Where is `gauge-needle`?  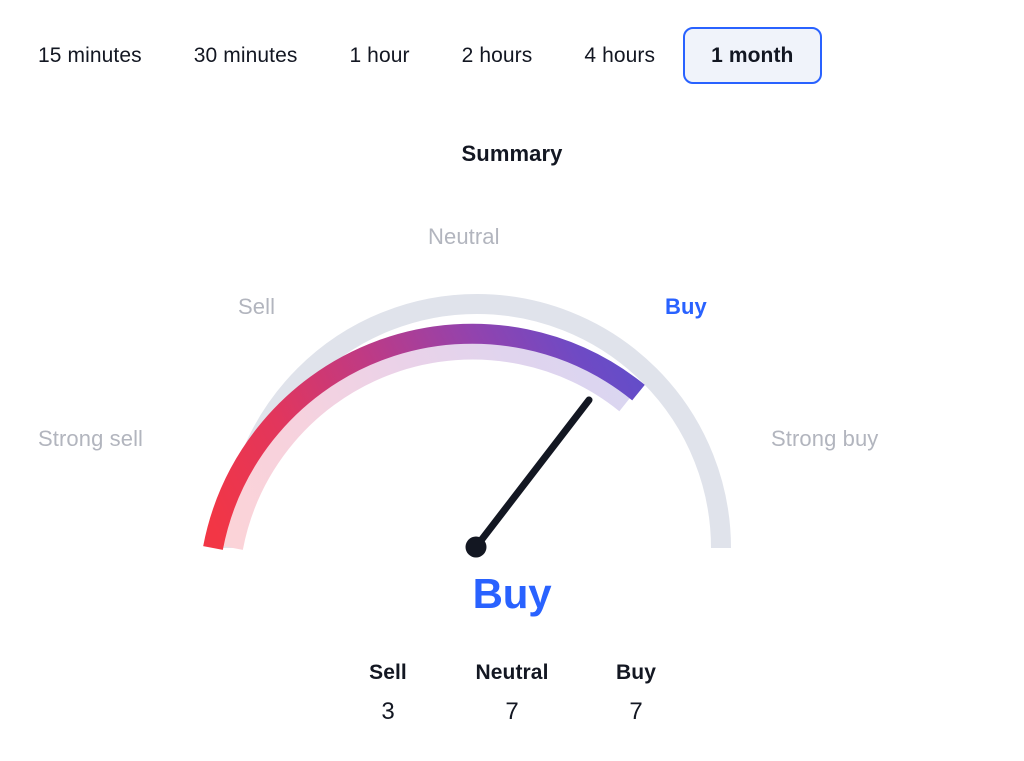
gauge-needle is located at coordinates (529, 477).